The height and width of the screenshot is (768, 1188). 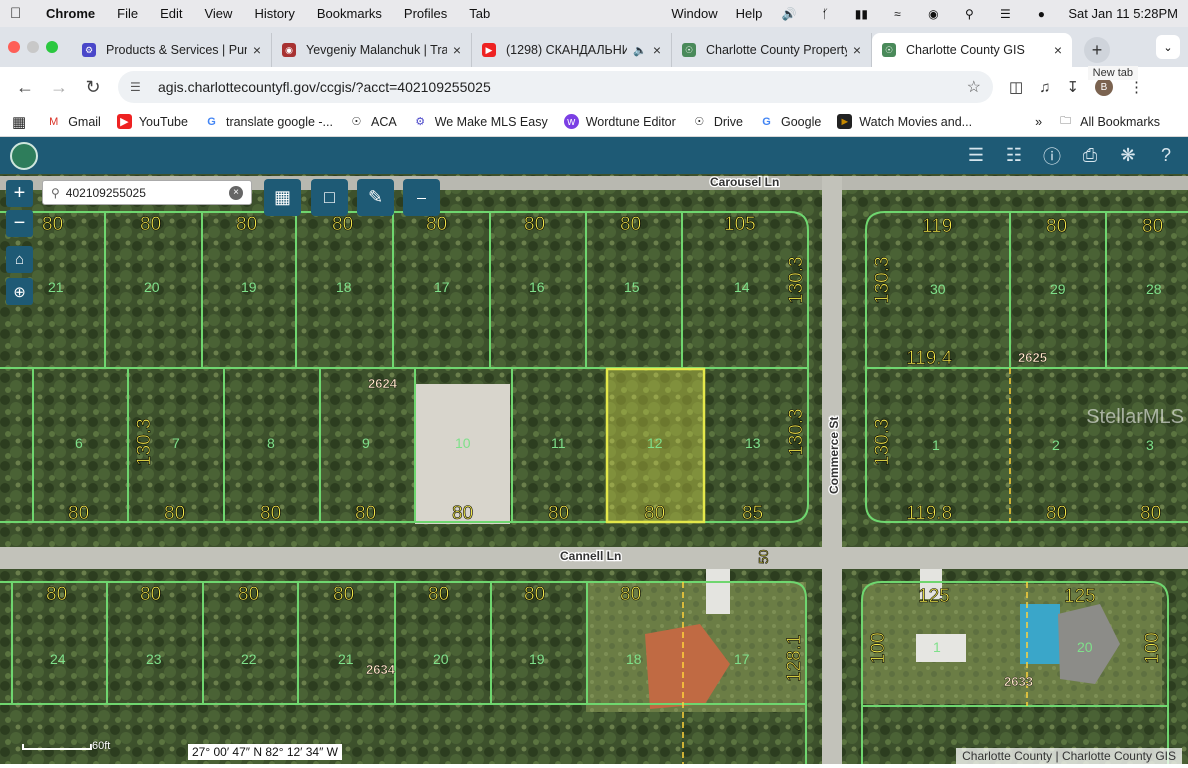 I want to click on menu-help: Help, so click(x=749, y=13).